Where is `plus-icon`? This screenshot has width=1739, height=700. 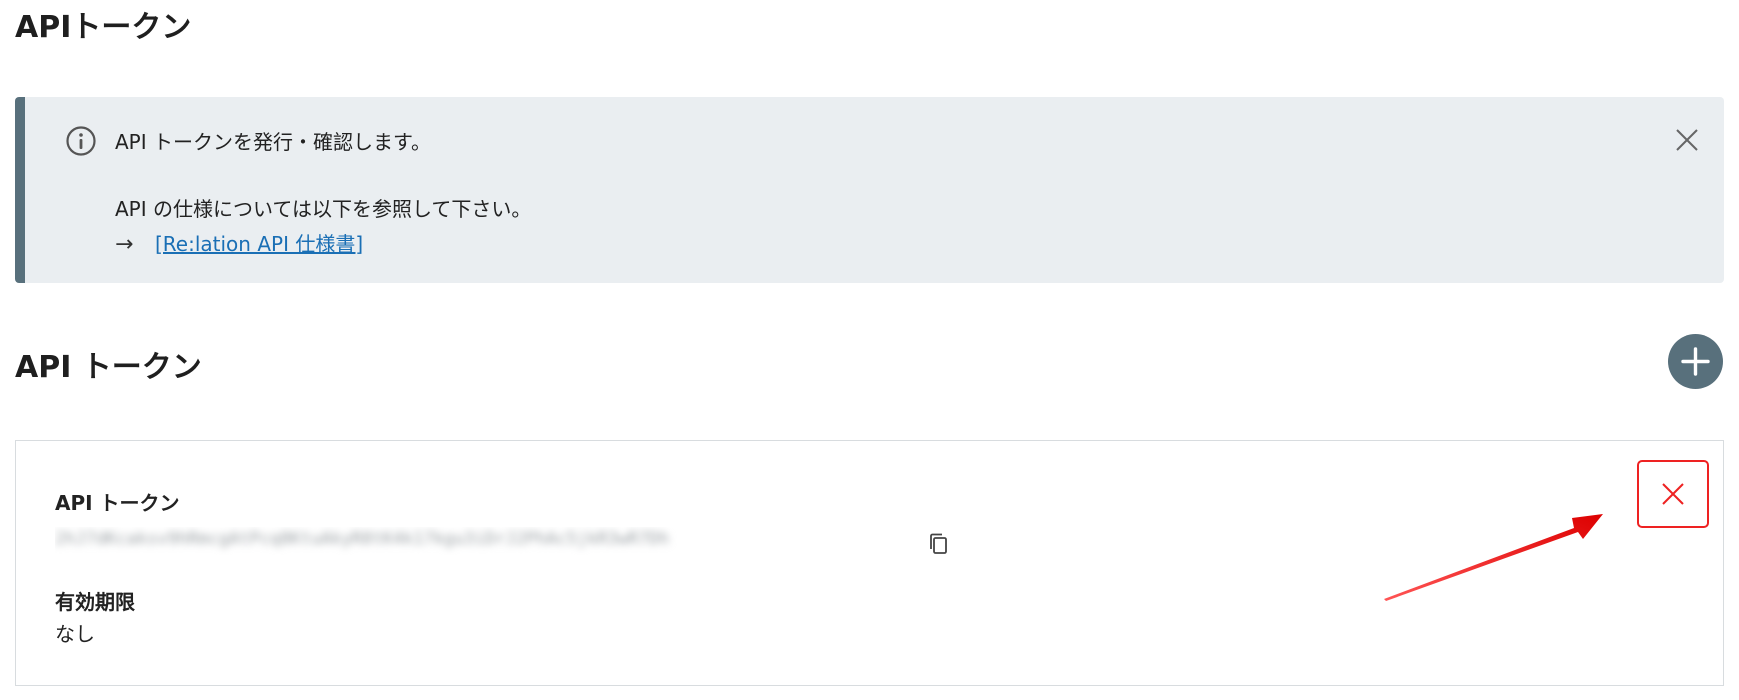 plus-icon is located at coordinates (1695, 361).